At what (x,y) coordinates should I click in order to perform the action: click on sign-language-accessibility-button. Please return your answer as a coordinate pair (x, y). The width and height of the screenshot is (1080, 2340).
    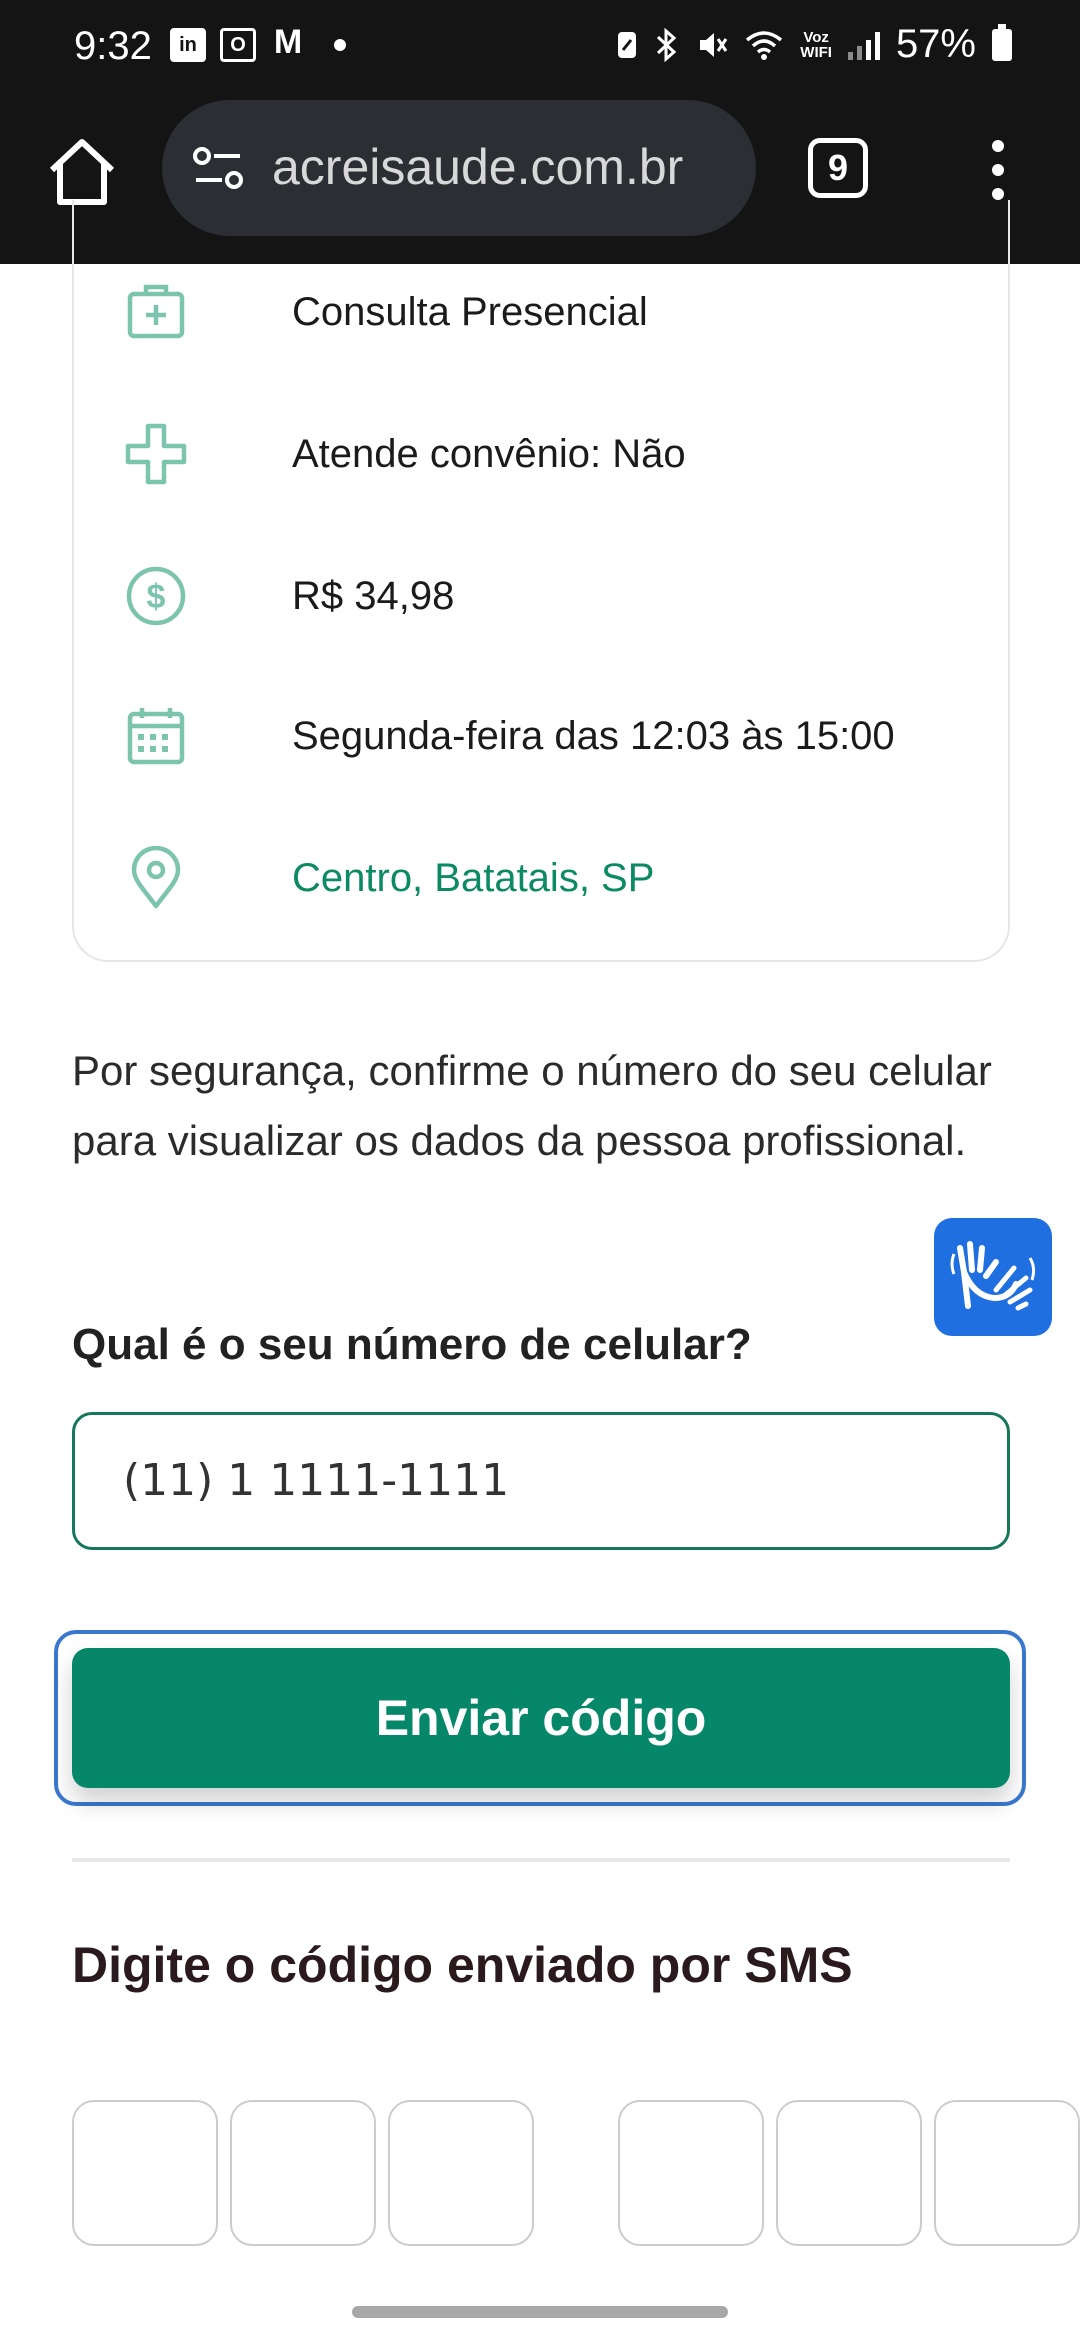
    Looking at the image, I should click on (993, 1277).